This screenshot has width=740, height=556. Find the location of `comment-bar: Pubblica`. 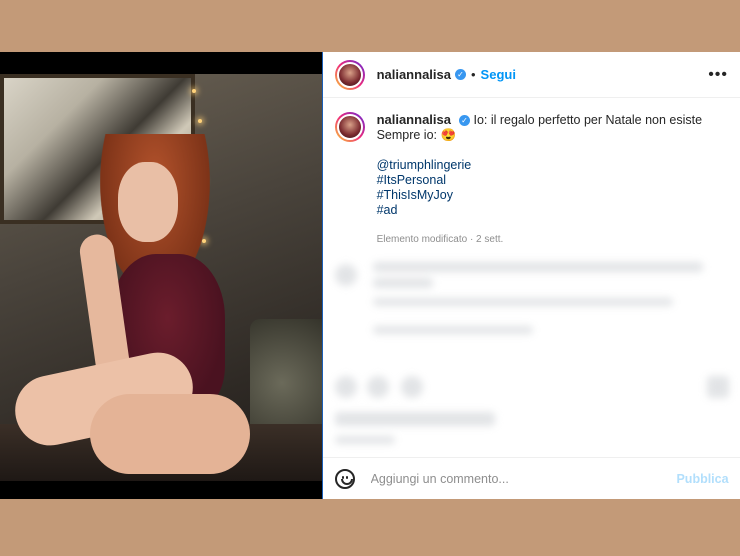

comment-bar: Pubblica is located at coordinates (531, 478).